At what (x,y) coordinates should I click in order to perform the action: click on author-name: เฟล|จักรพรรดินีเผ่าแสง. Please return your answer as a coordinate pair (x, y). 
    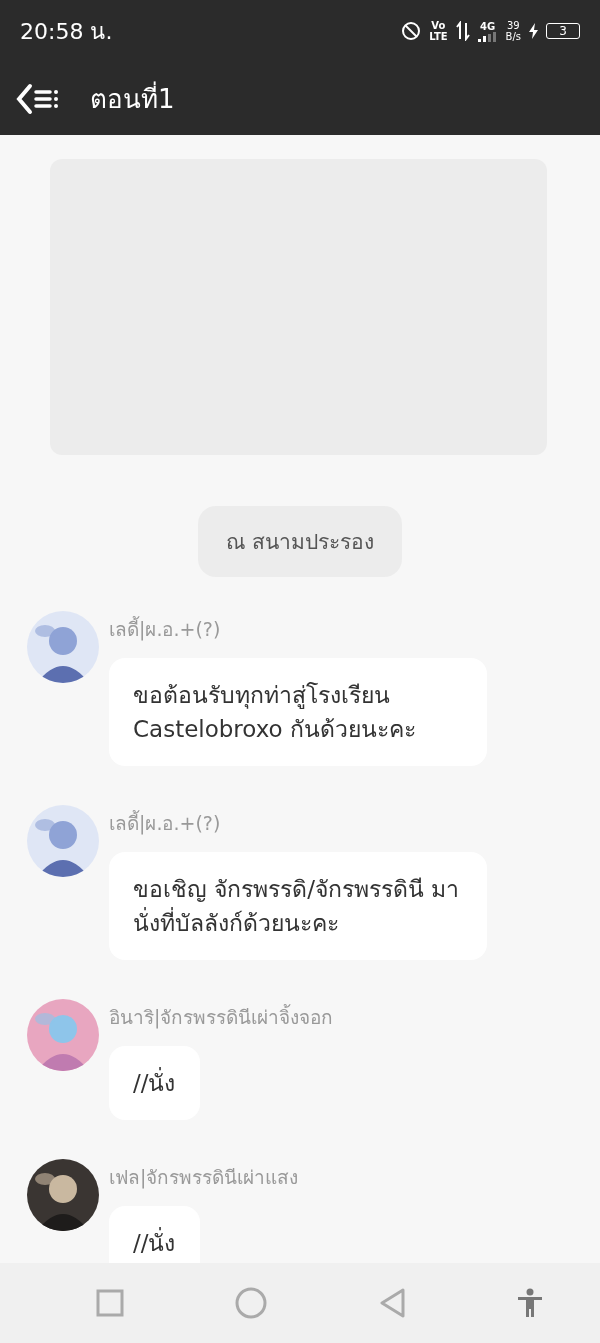
    Looking at the image, I should click on (204, 1178).